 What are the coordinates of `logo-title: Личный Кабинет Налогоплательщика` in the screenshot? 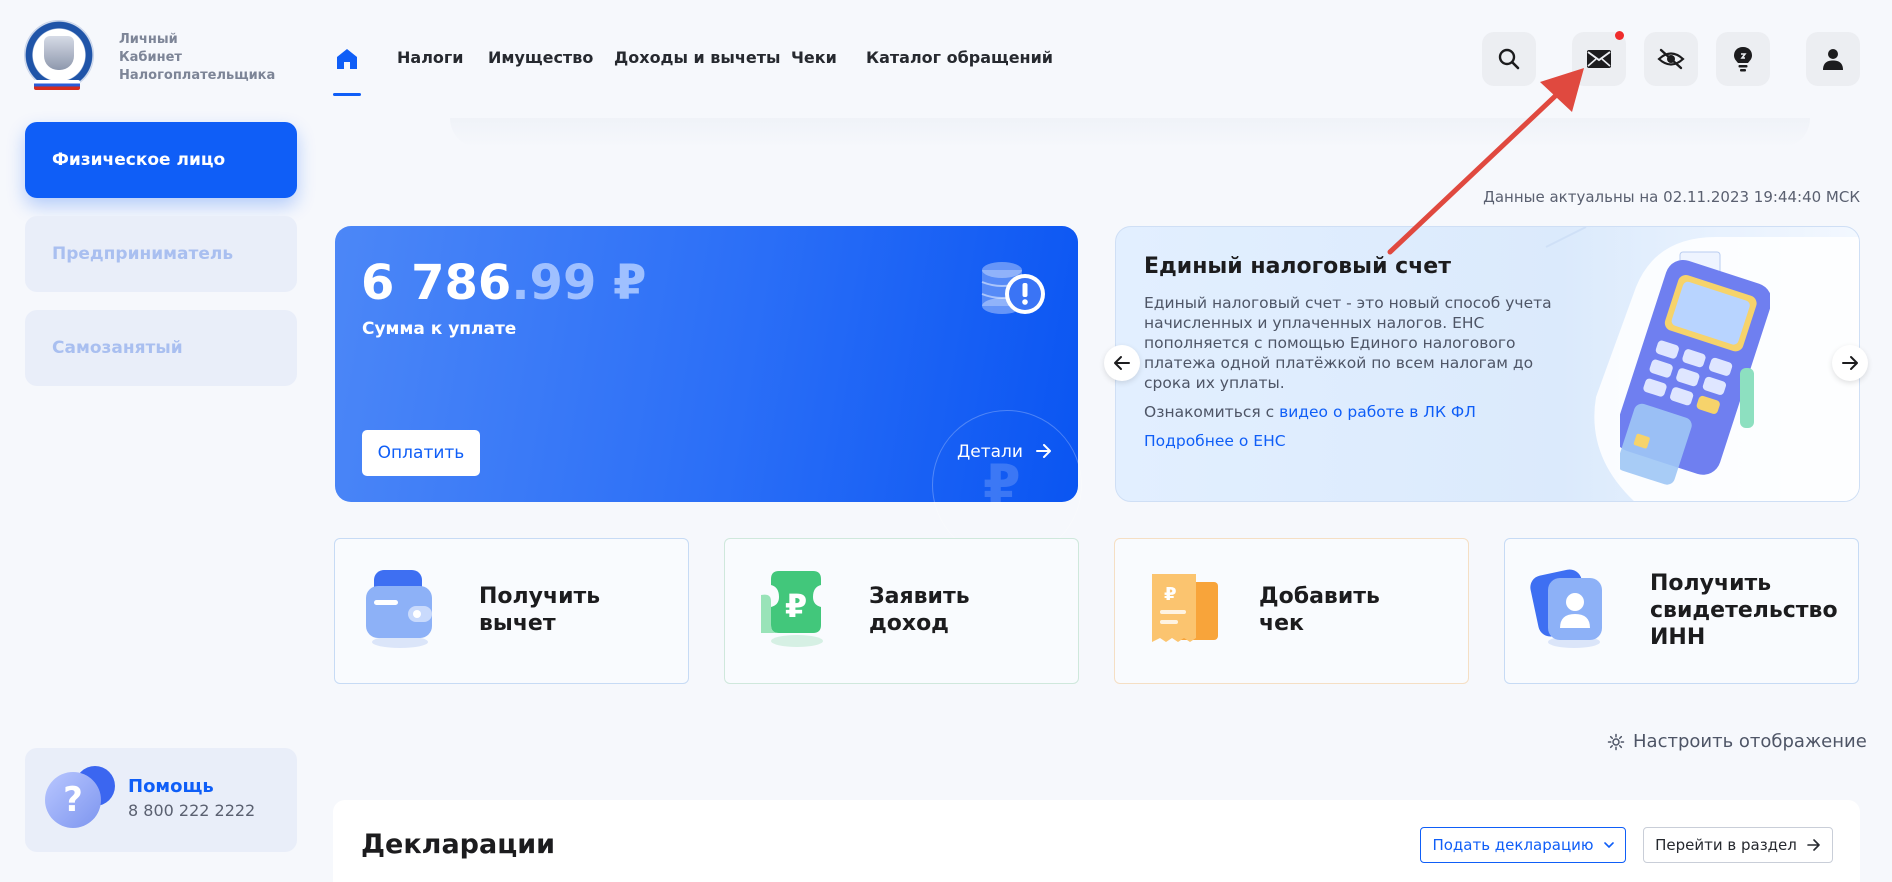 It's located at (197, 58).